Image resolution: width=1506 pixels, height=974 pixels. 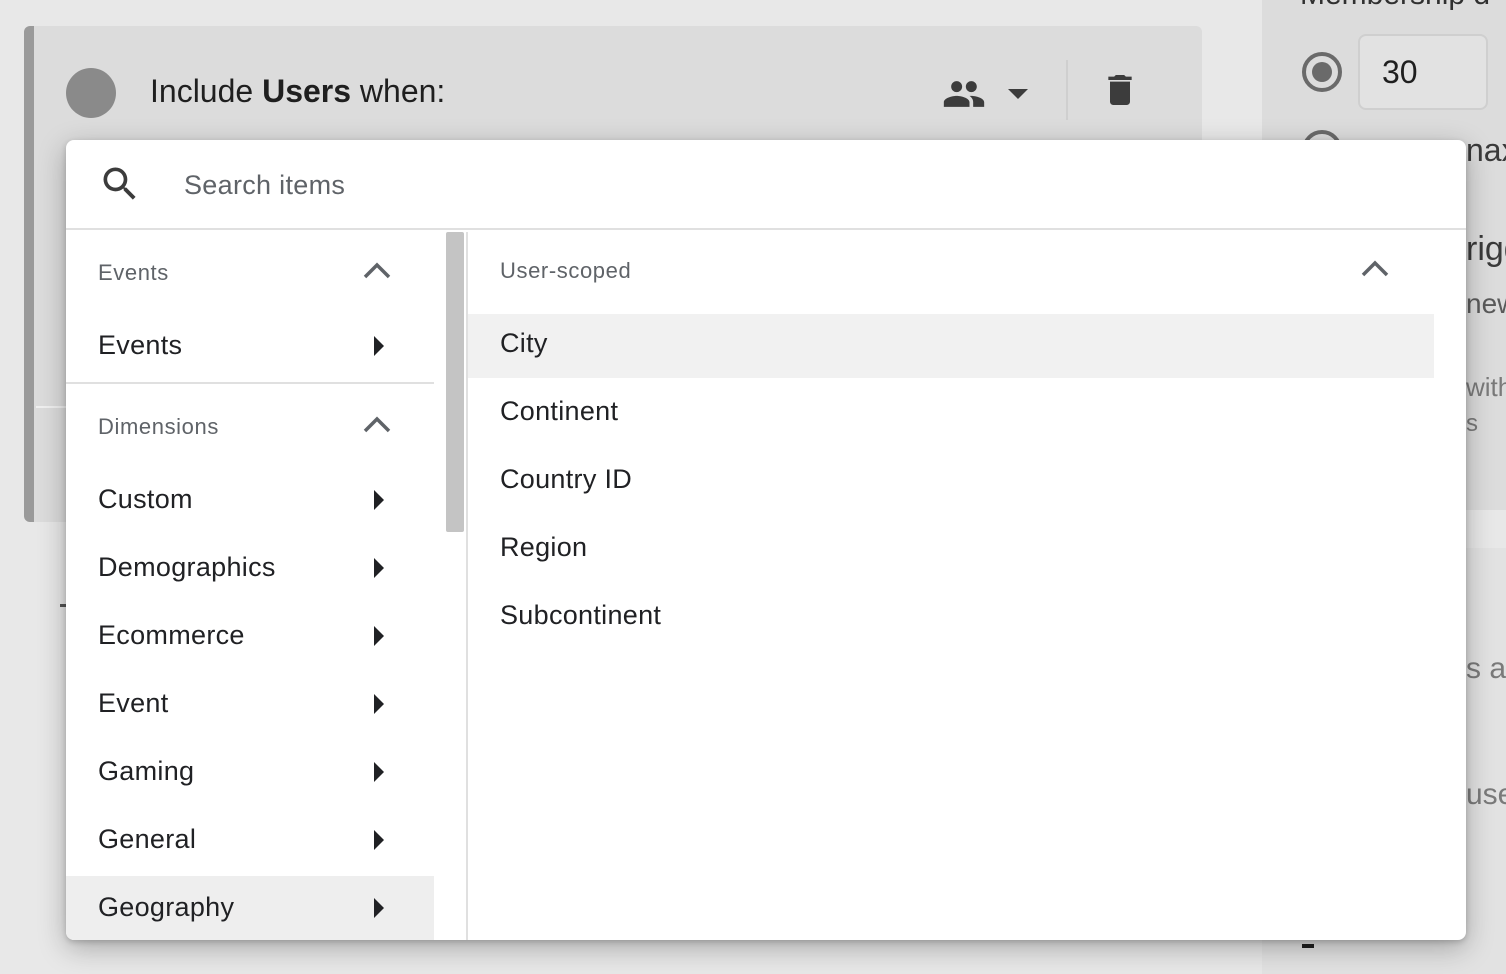 I want to click on section-header-dimensions: Dimensions, so click(x=250, y=424).